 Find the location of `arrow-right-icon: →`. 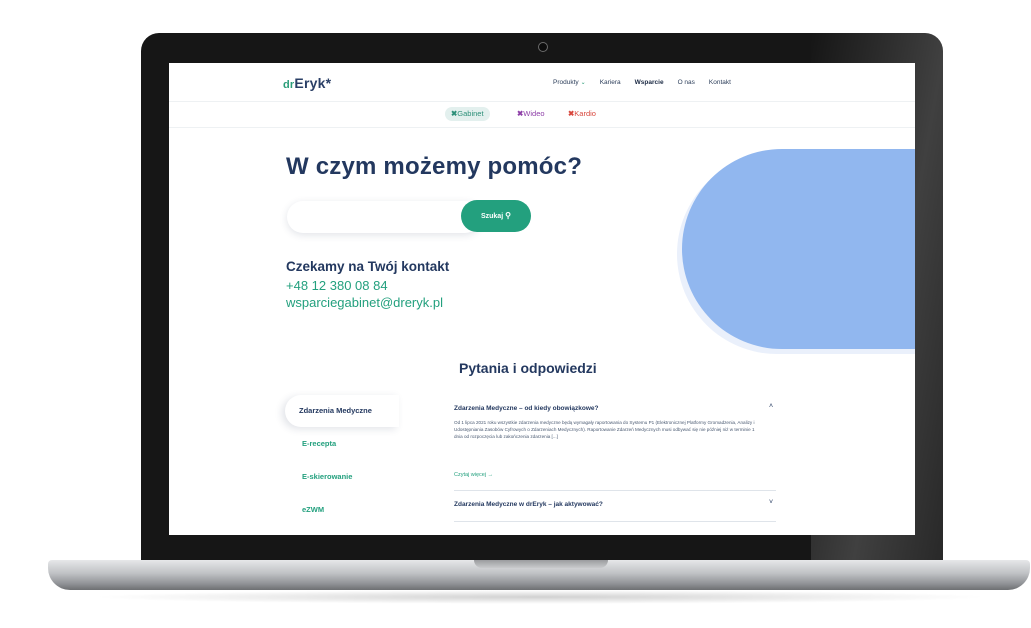

arrow-right-icon: → is located at coordinates (490, 475).